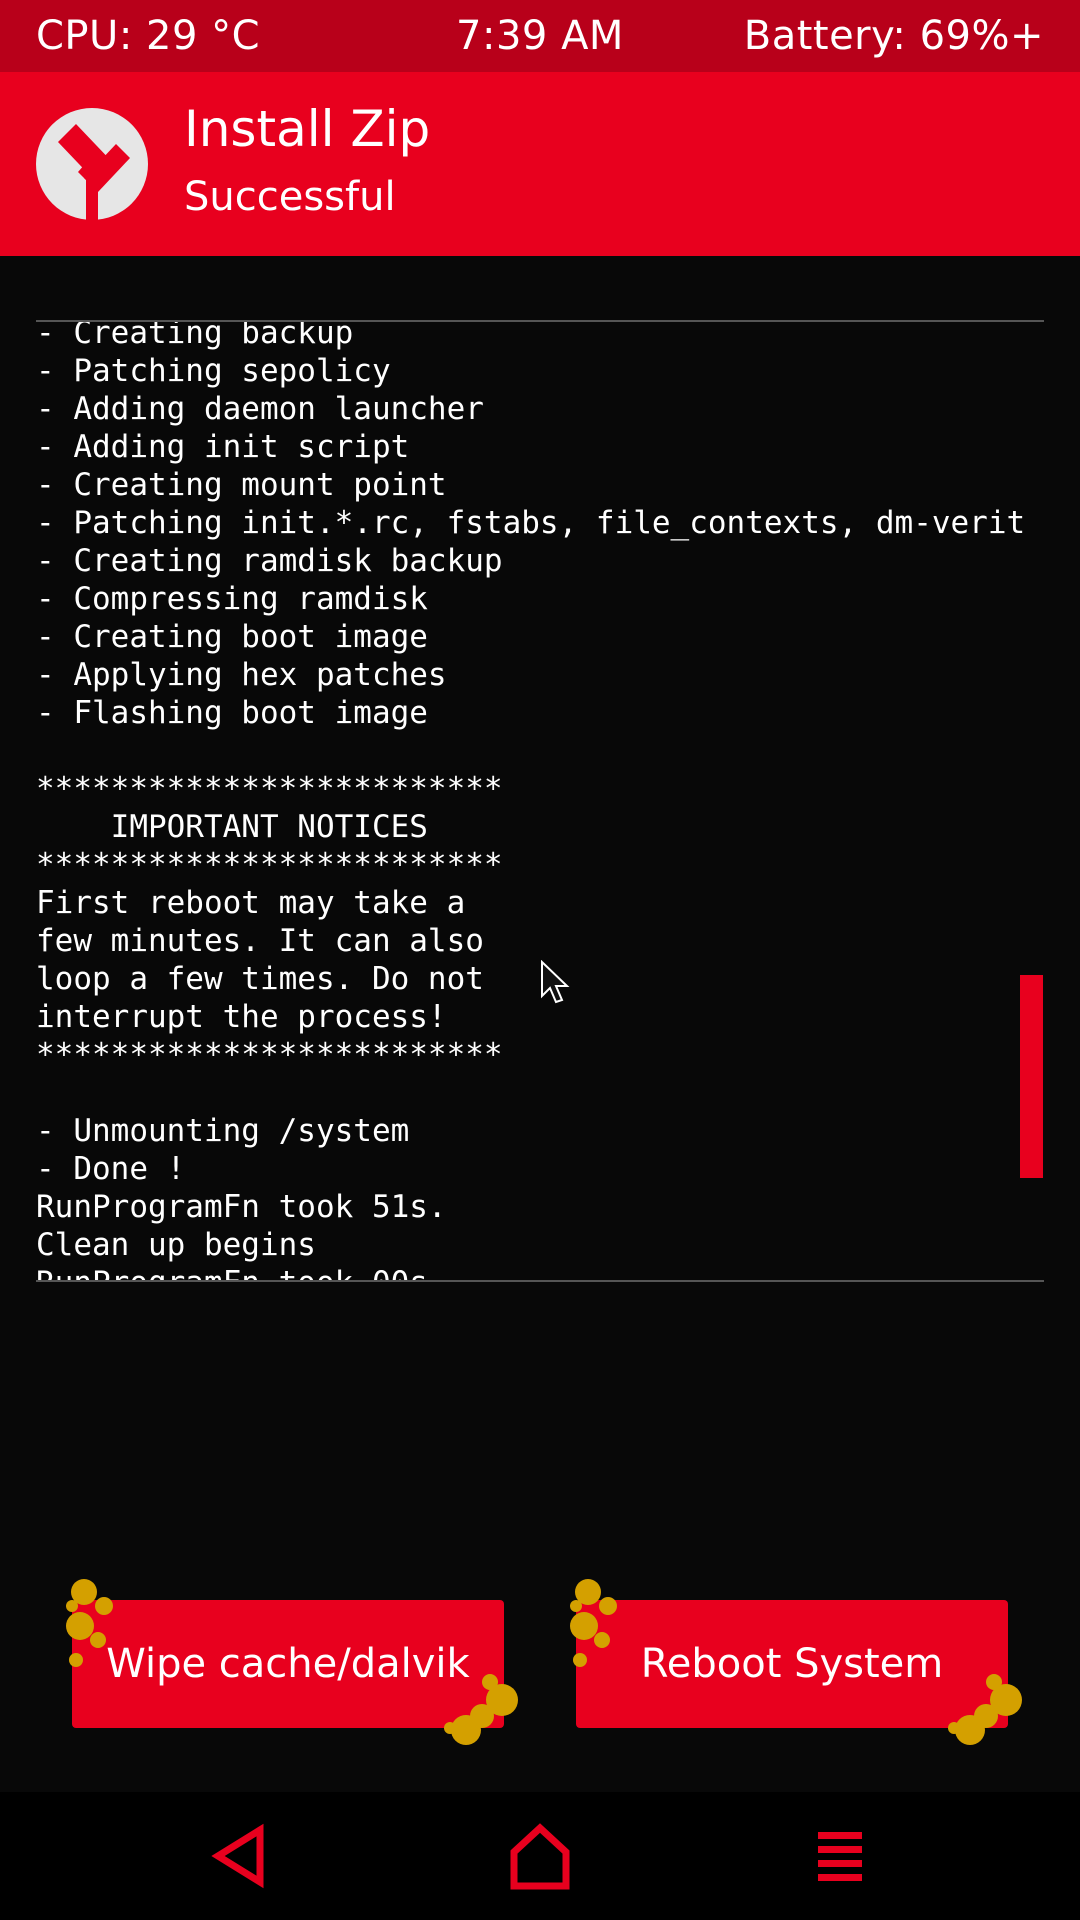 The height and width of the screenshot is (1920, 1080). Describe the element at coordinates (290, 197) in the screenshot. I see `page-subtitle: Successful` at that location.